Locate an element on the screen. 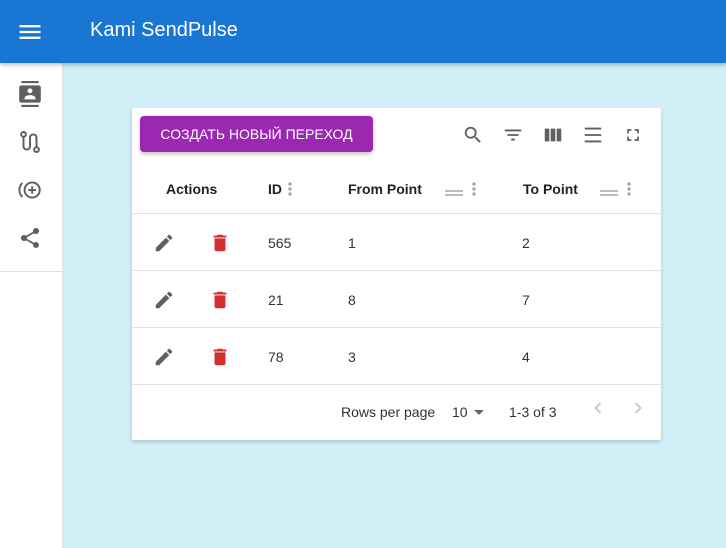 The image size is (726, 548). chevron-left-icon is located at coordinates (598, 410).